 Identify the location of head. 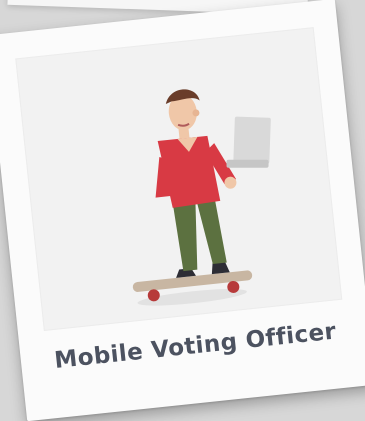
(182, 110).